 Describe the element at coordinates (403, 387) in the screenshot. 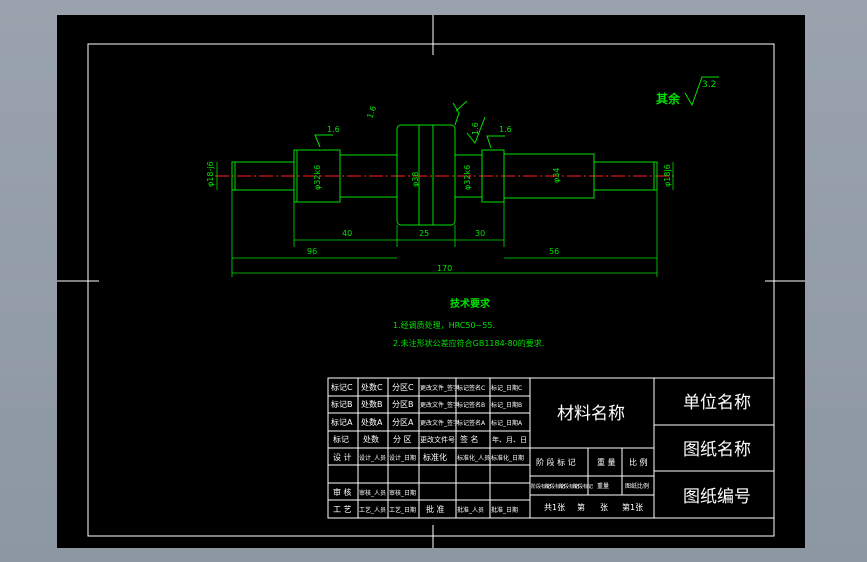

I see `cell: 分区C` at that location.